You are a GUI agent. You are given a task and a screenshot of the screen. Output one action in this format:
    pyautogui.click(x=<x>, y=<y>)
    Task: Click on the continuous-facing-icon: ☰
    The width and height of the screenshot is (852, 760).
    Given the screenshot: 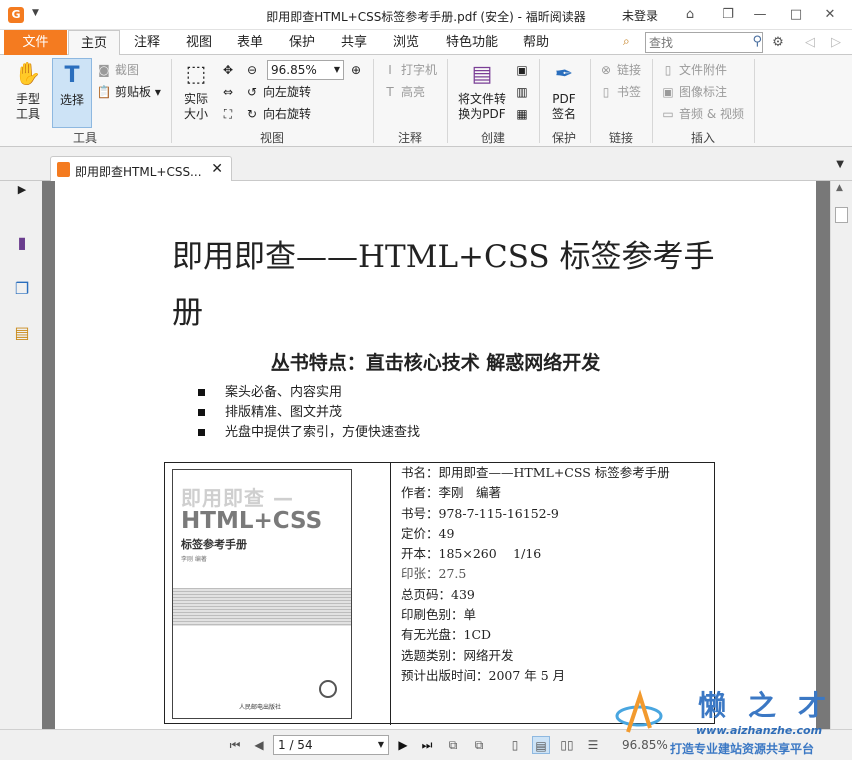 What is the action you would take?
    pyautogui.click(x=593, y=745)
    